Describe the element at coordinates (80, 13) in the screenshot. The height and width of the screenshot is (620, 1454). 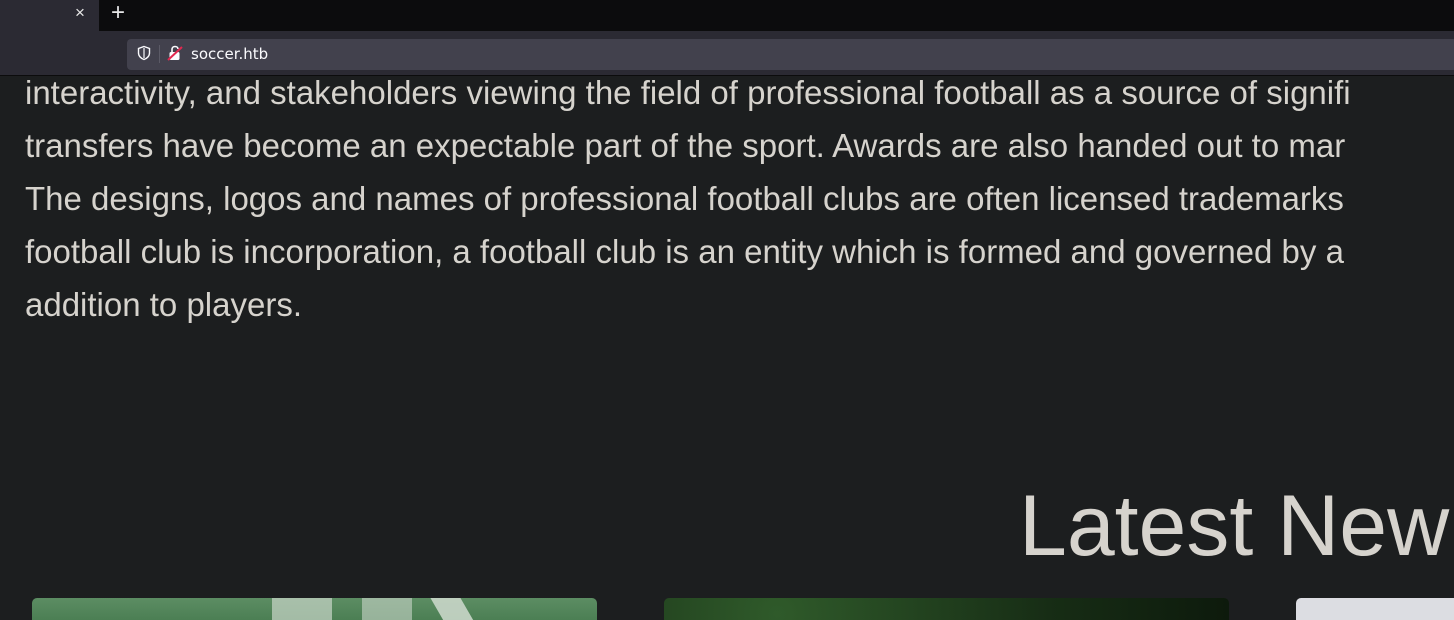
I see `close-icon: ×` at that location.